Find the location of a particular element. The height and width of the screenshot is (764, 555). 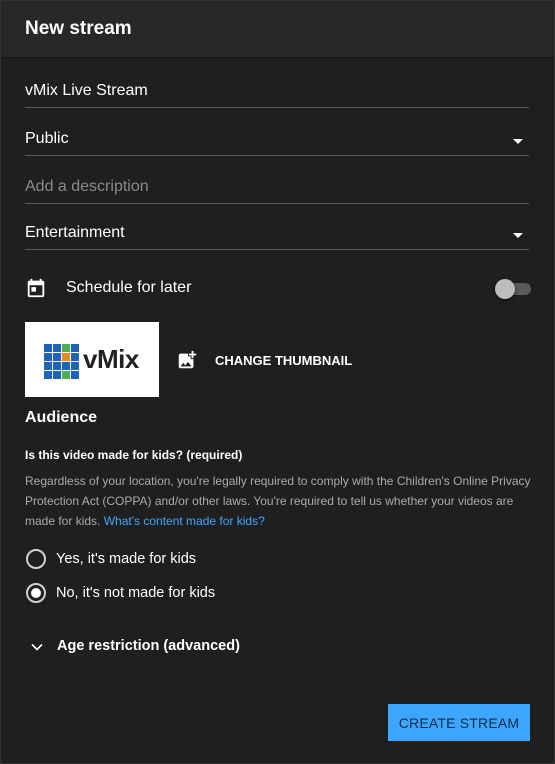

change-thumbnail-label: CHANGE THUMBNAIL is located at coordinates (284, 360).